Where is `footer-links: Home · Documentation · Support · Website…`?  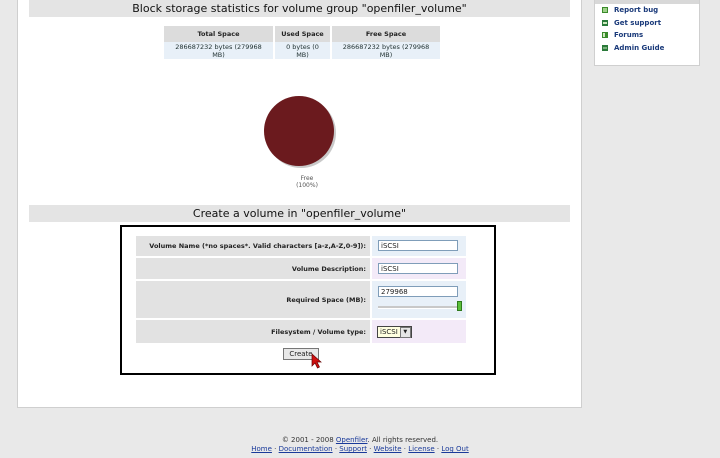
footer-links: Home · Documentation · Support · Website… is located at coordinates (360, 449).